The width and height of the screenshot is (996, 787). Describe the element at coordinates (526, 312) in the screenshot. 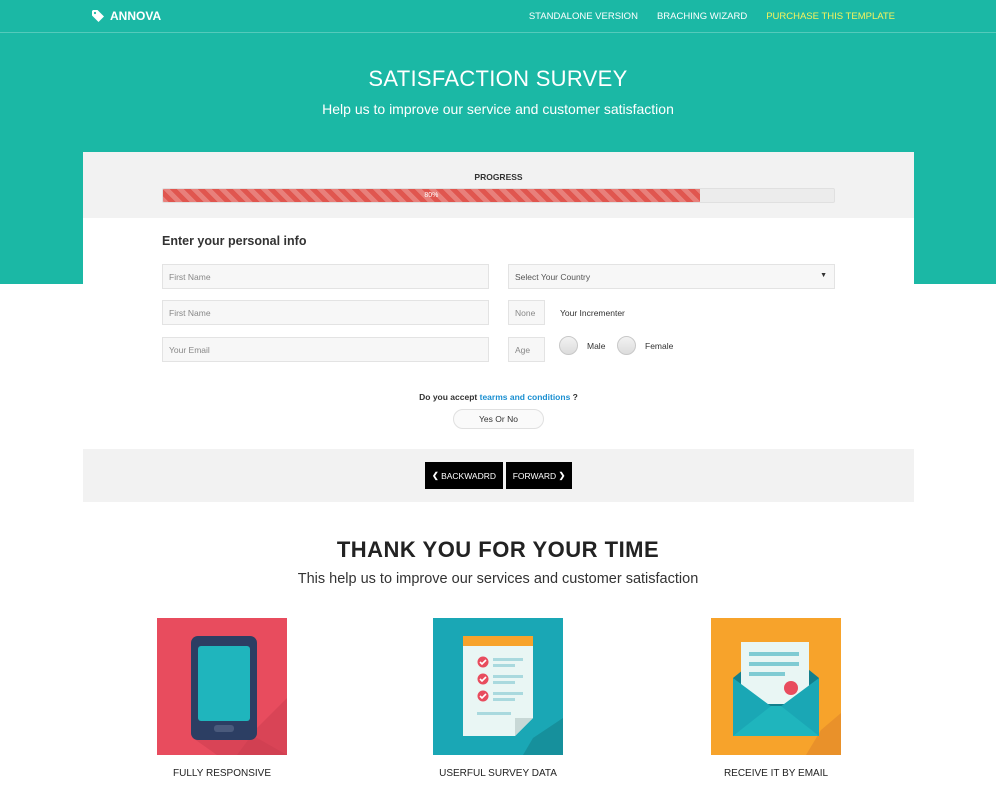

I see `incrementer-field: None` at that location.